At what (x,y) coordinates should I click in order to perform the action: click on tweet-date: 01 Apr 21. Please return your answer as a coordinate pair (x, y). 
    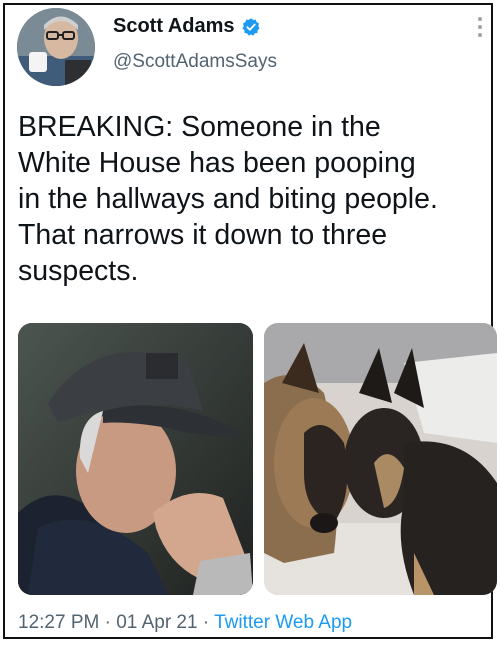
    Looking at the image, I should click on (156, 622).